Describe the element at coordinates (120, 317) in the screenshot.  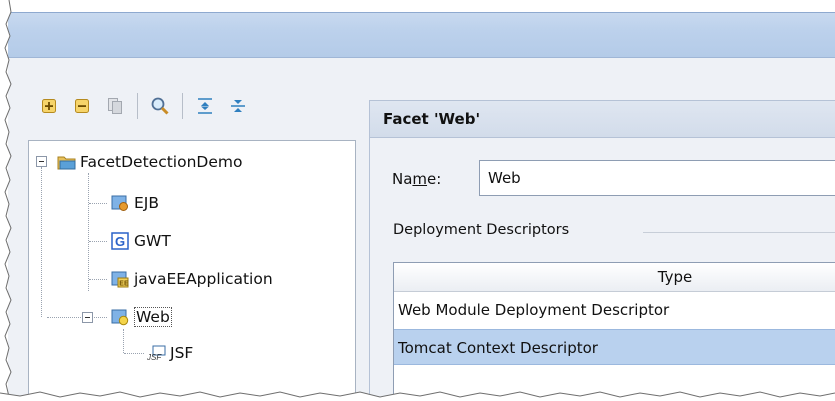
I see `web-module-icon` at that location.